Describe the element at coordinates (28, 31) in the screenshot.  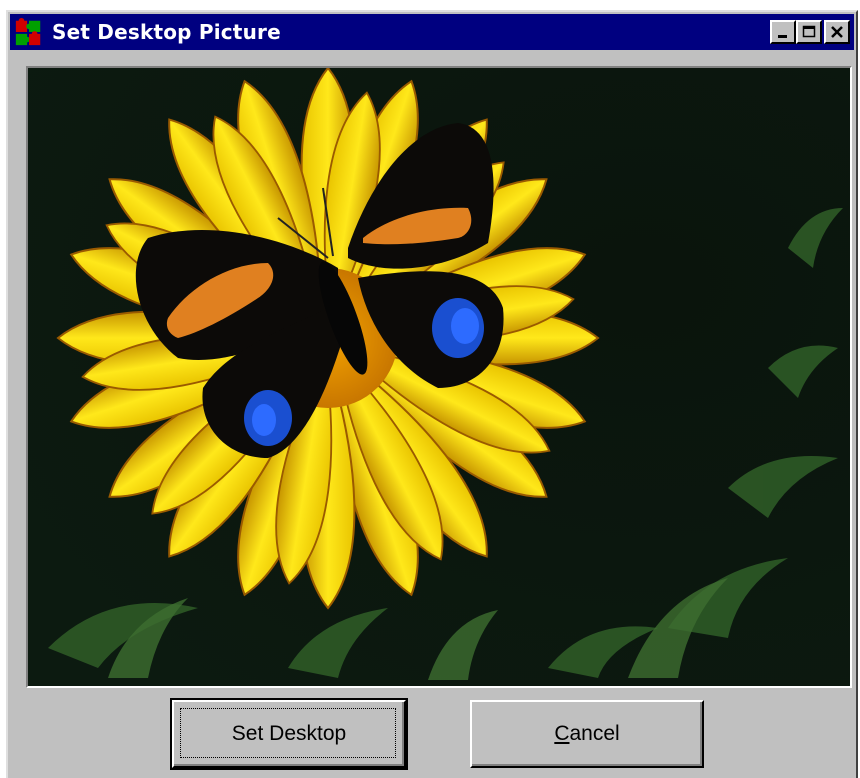
I see `puzzle-piece-icon` at that location.